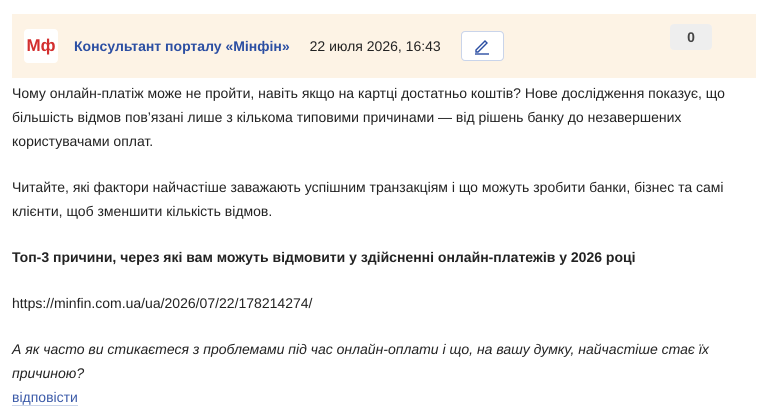  What do you see at coordinates (384, 303) in the screenshot?
I see `article-url: https://minfin.com.ua/ua/2026/07/22/178214274/` at bounding box center [384, 303].